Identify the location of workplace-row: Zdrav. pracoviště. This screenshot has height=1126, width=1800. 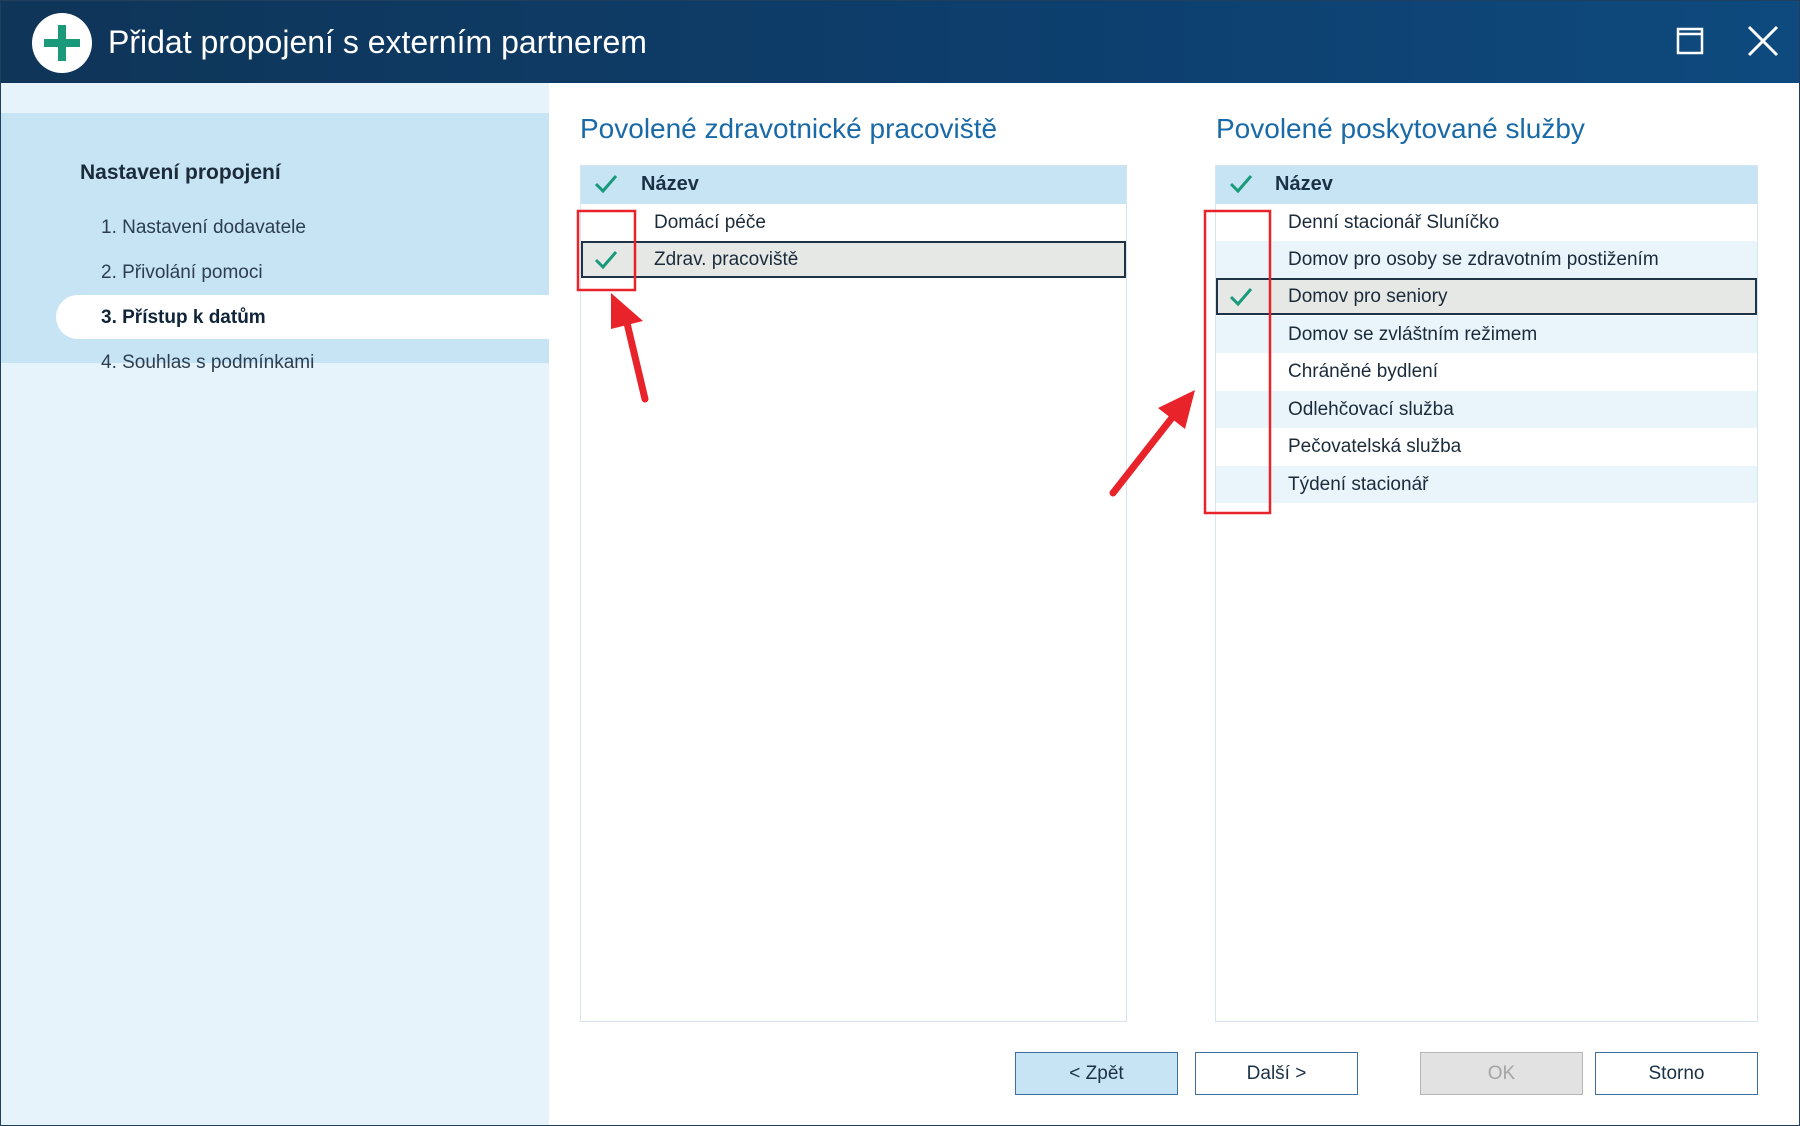
(853, 259).